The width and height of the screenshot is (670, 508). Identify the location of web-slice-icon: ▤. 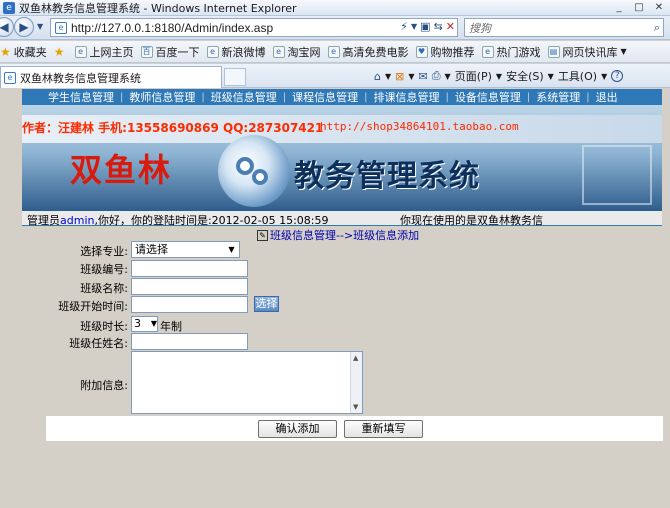
(553, 51).